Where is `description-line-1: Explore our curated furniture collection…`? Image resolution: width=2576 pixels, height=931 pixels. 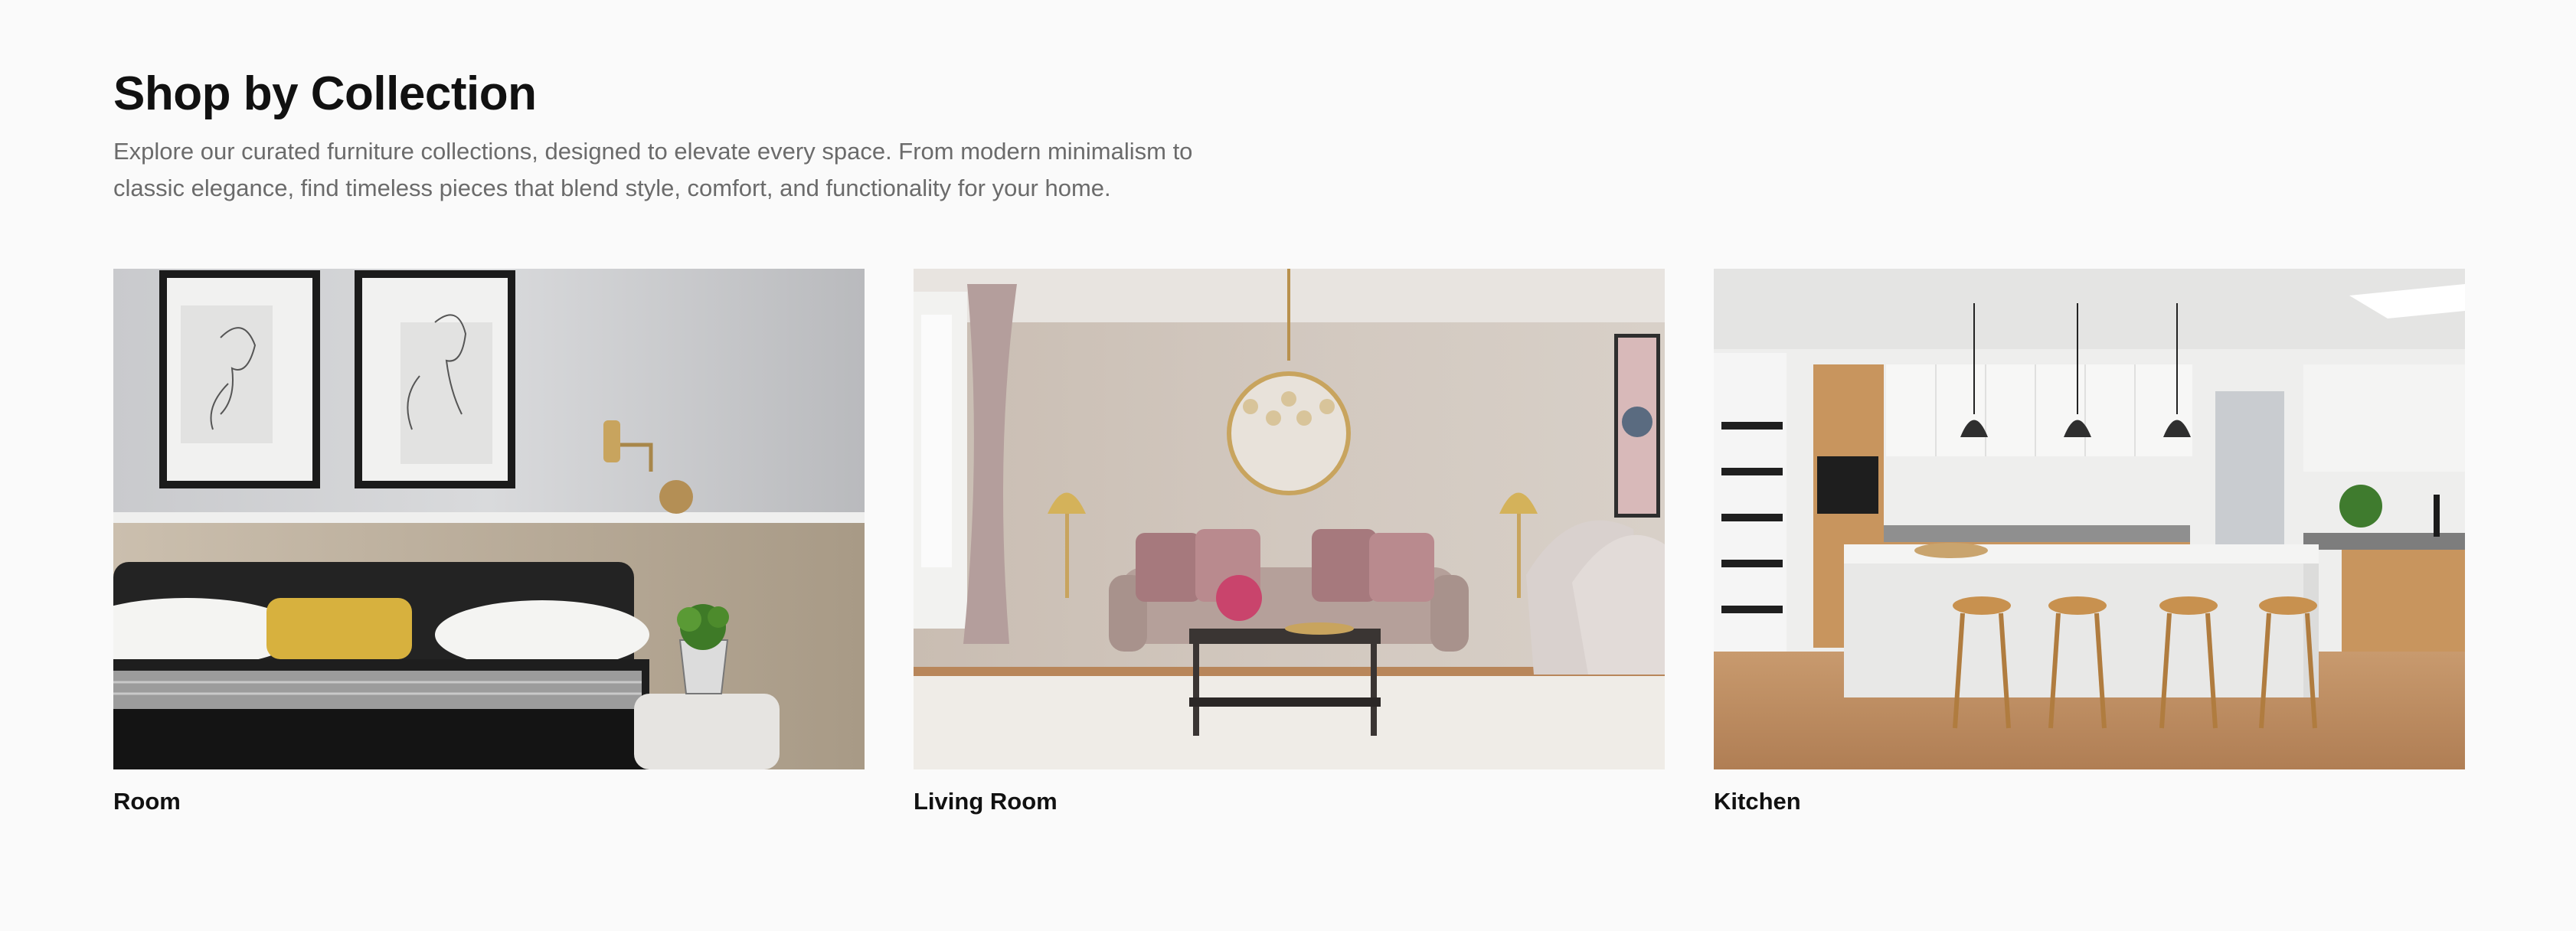
description-line-1: Explore our curated furniture collection… is located at coordinates (653, 151).